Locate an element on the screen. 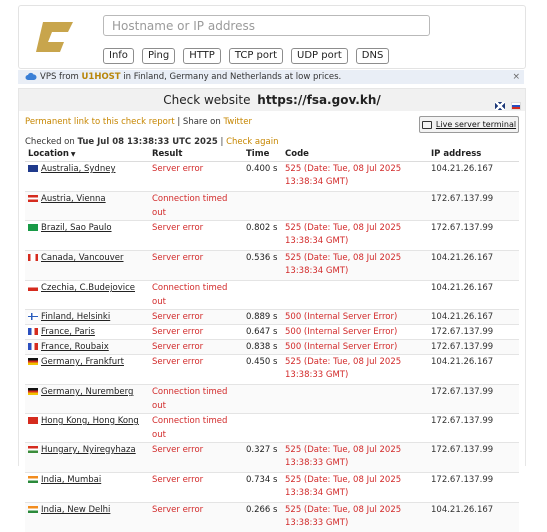 This screenshot has height=532, width=547. hostname-input is located at coordinates (266, 25).